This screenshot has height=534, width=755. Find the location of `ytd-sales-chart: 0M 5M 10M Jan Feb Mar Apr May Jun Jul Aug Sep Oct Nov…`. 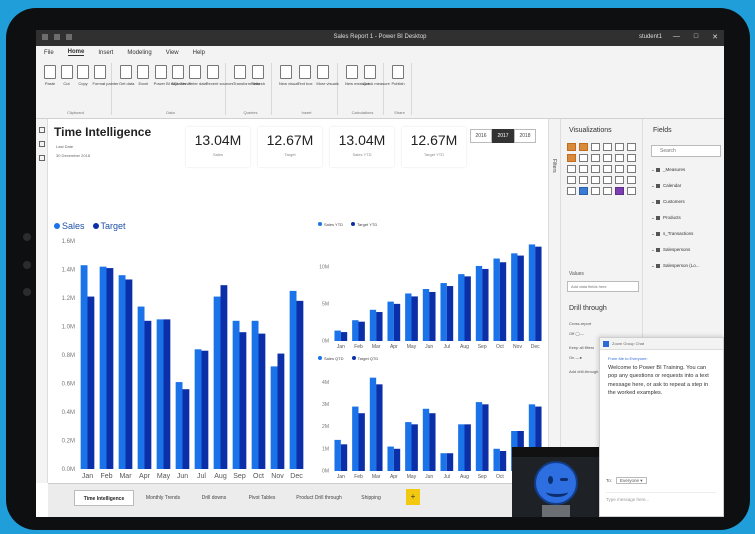

ytd-sales-chart: 0M 5M 10M Jan Feb Mar Apr May Jun Jul Aug Sep Oct Nov… is located at coordinates (429, 291).